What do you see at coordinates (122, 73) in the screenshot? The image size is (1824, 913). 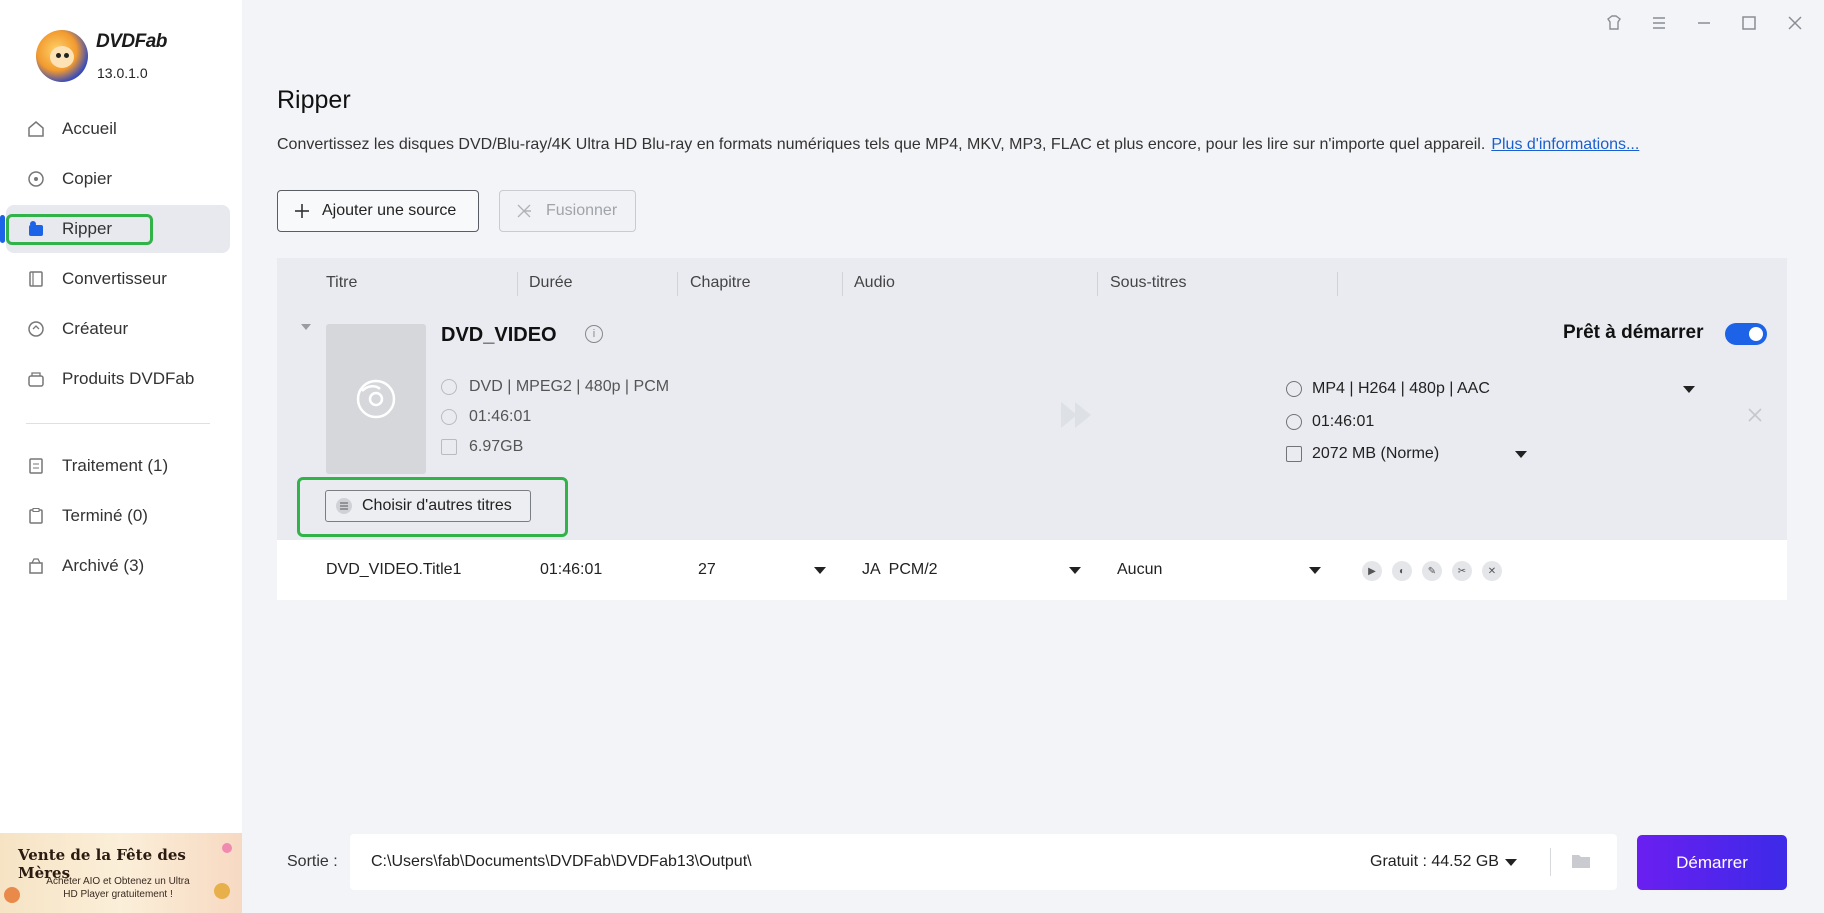 I see `app-version: 13.0.1.0` at bounding box center [122, 73].